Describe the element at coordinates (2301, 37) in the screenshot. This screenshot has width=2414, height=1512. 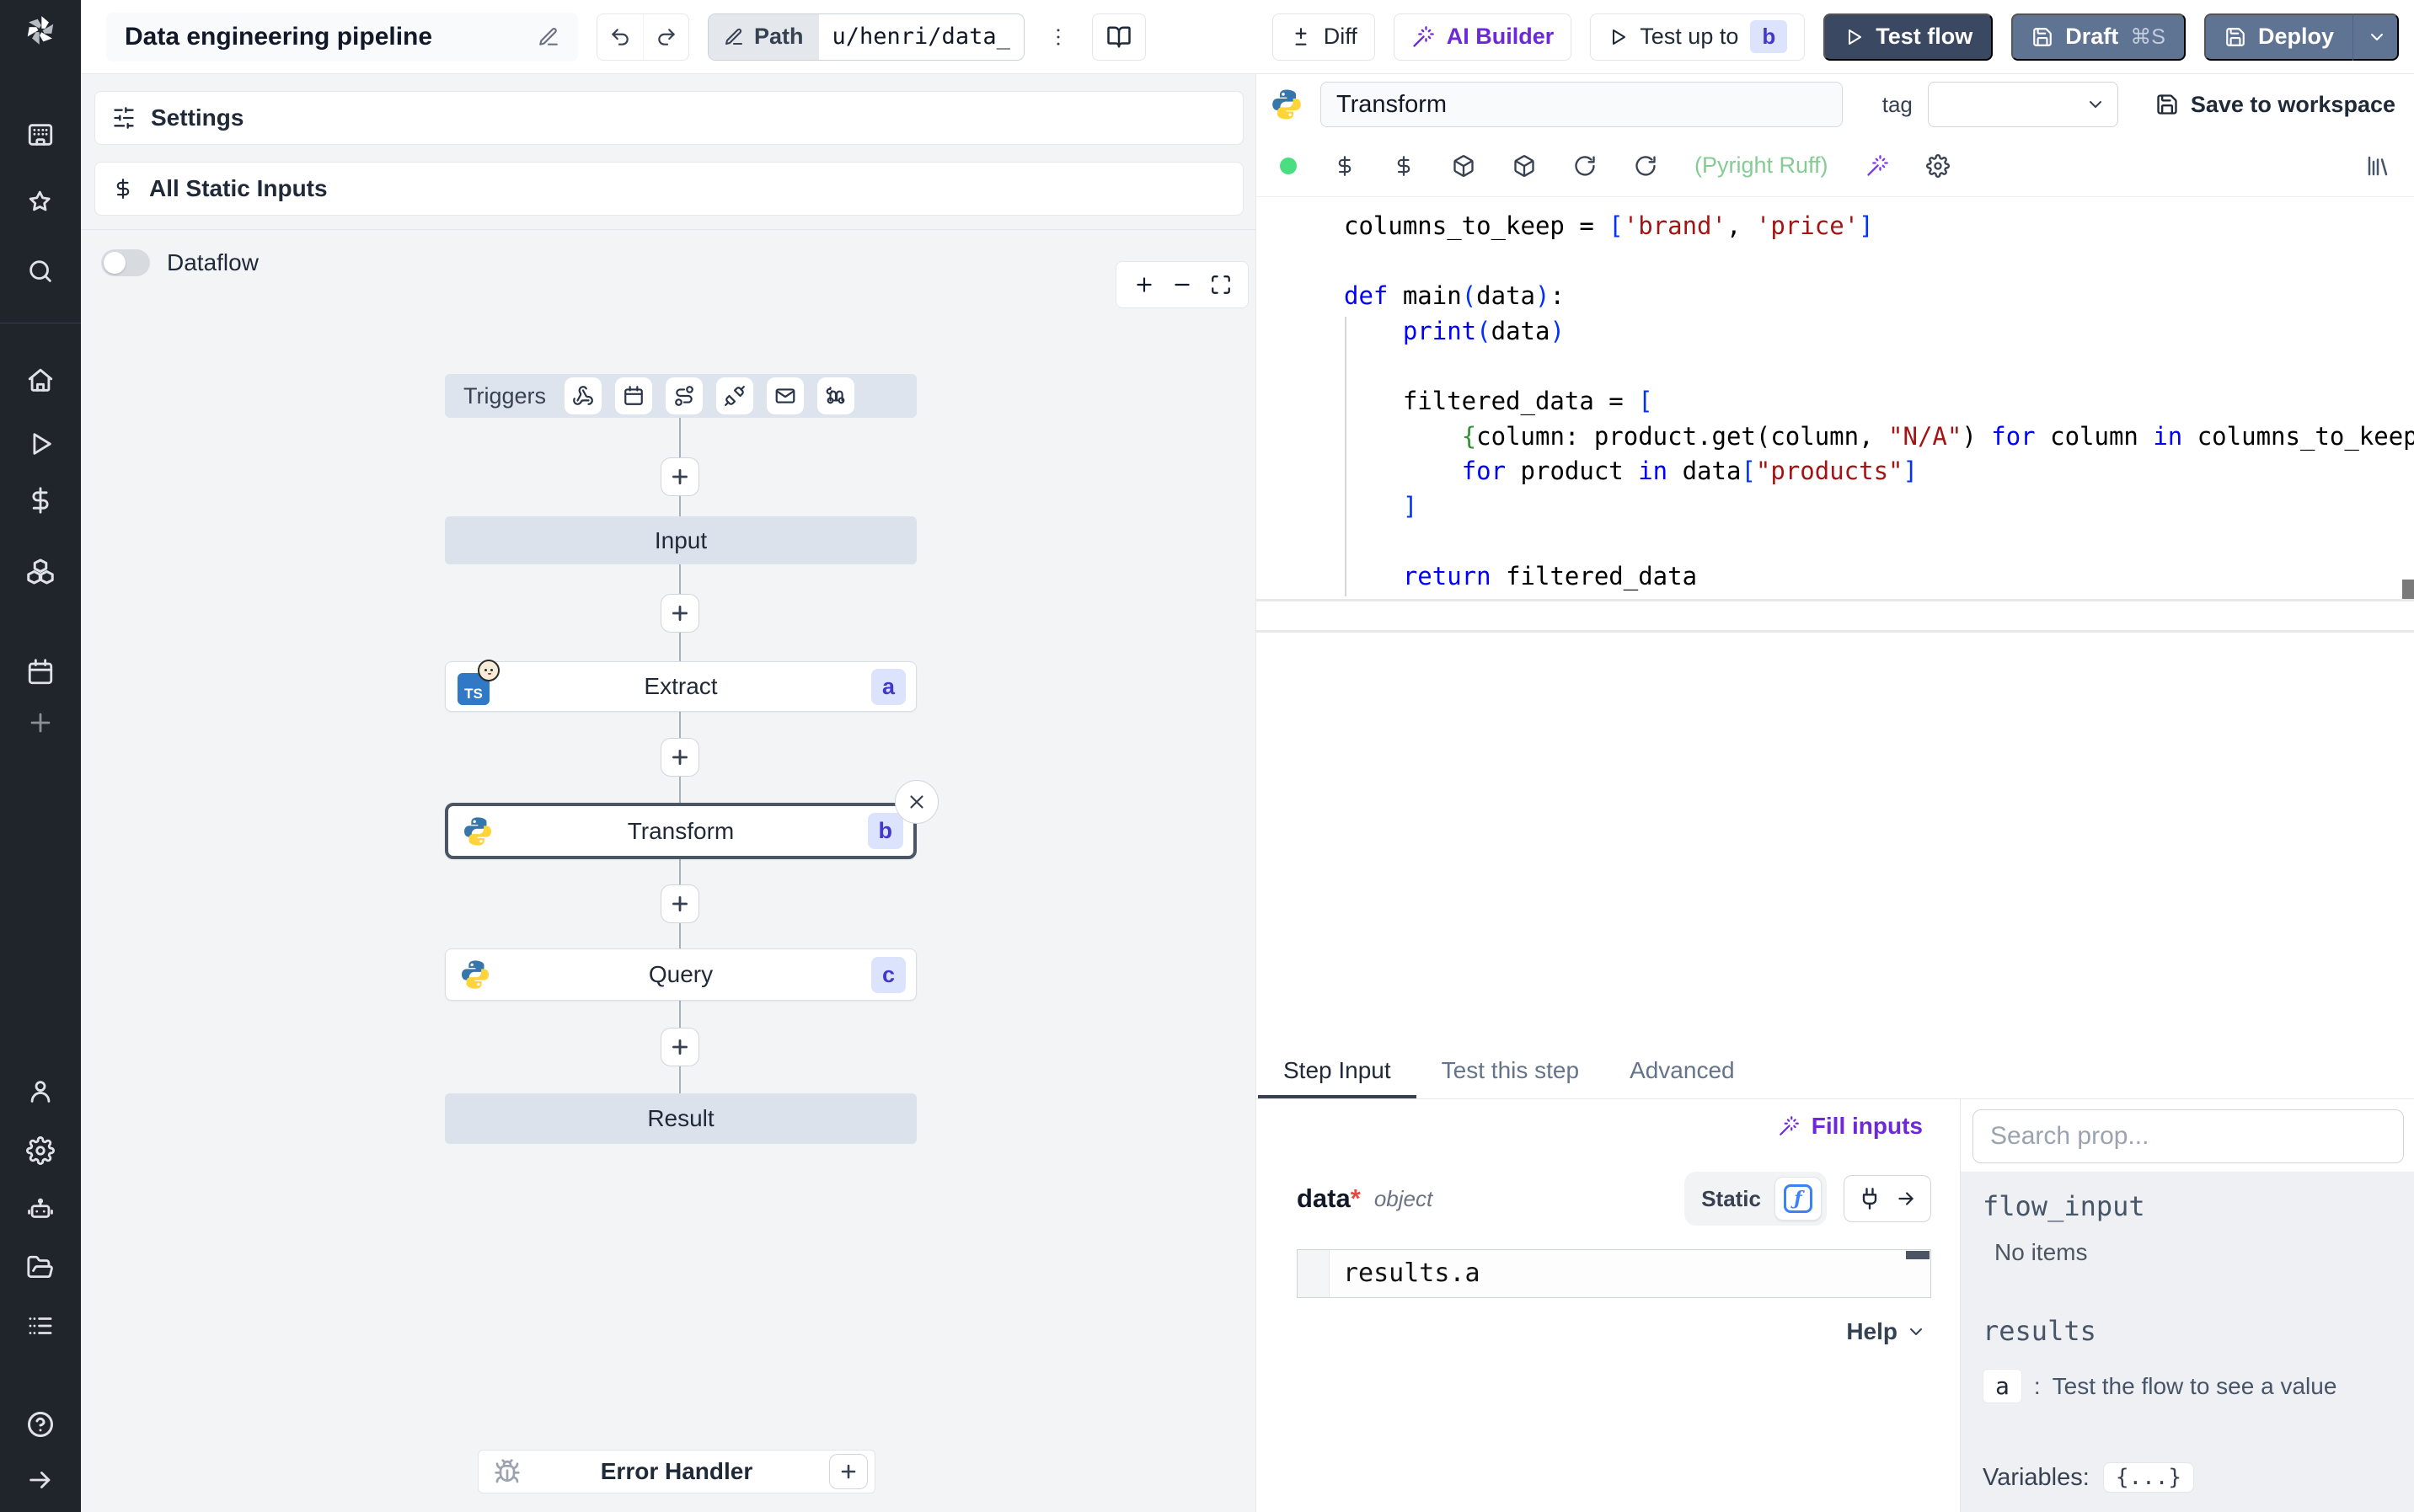
I see `deploy-button: Deploy` at that location.